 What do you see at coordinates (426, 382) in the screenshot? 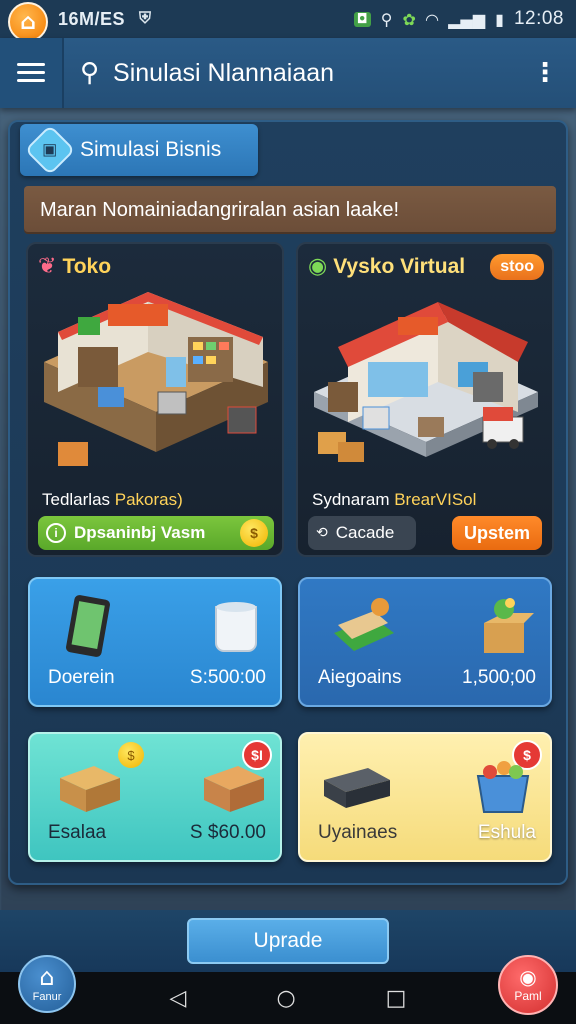
I see `virtual-shop-illustration` at bounding box center [426, 382].